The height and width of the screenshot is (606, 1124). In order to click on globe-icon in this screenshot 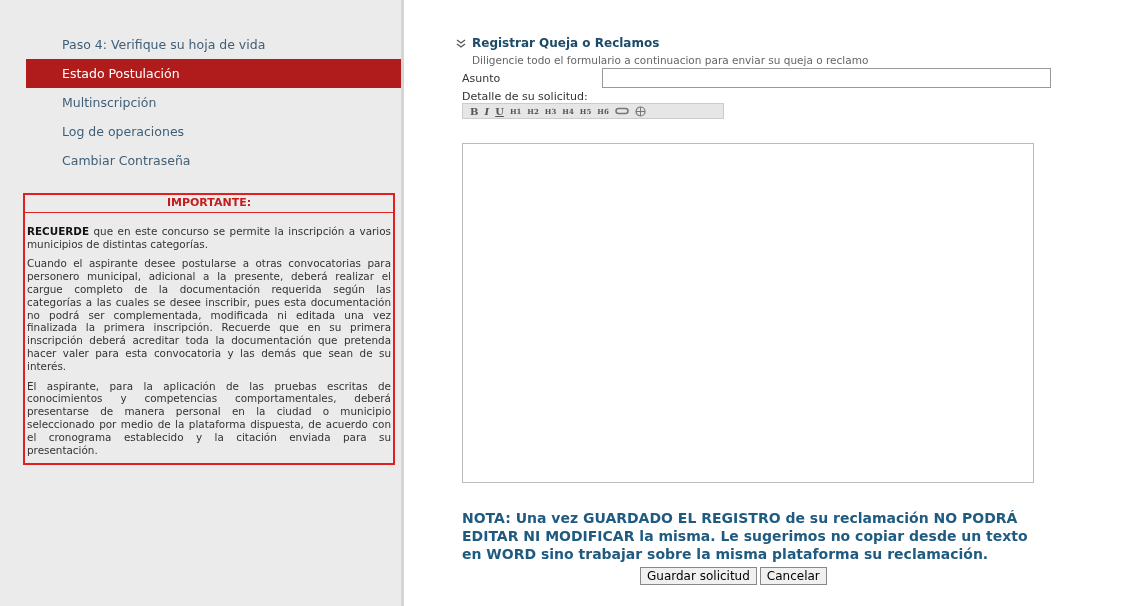, I will do `click(640, 111)`.